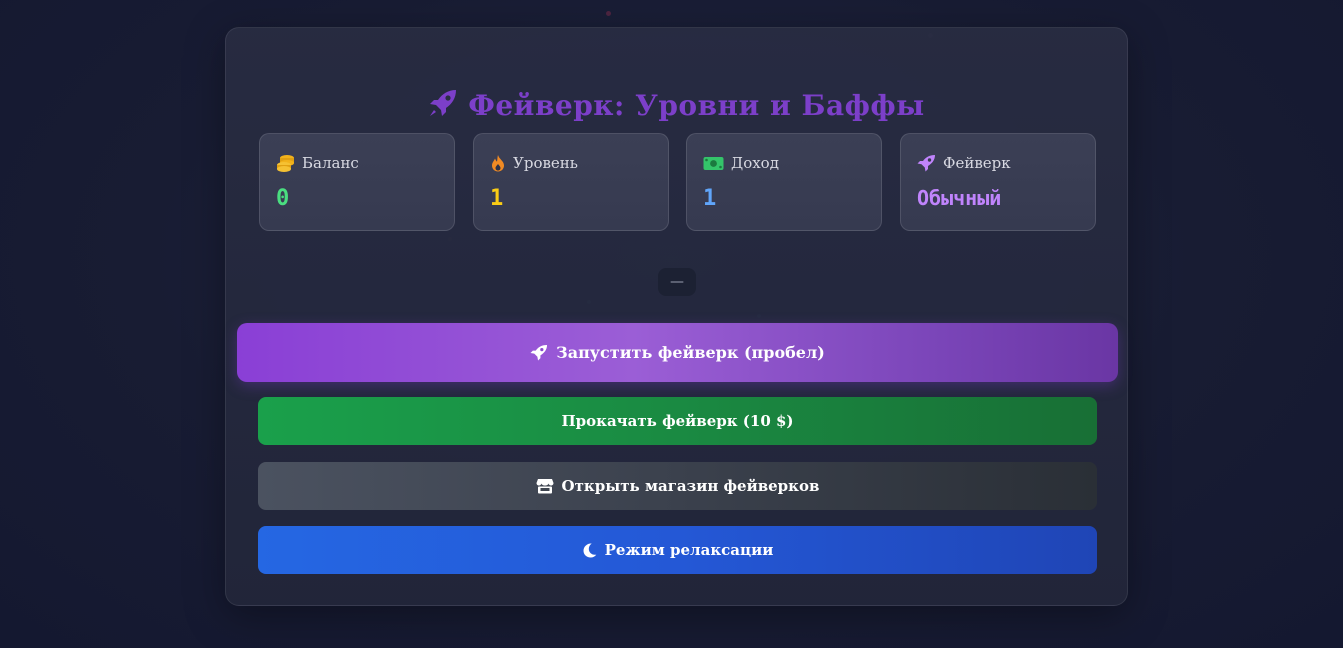 The width and height of the screenshot is (1343, 648). I want to click on stat-value-firework: Обычный, so click(959, 198).